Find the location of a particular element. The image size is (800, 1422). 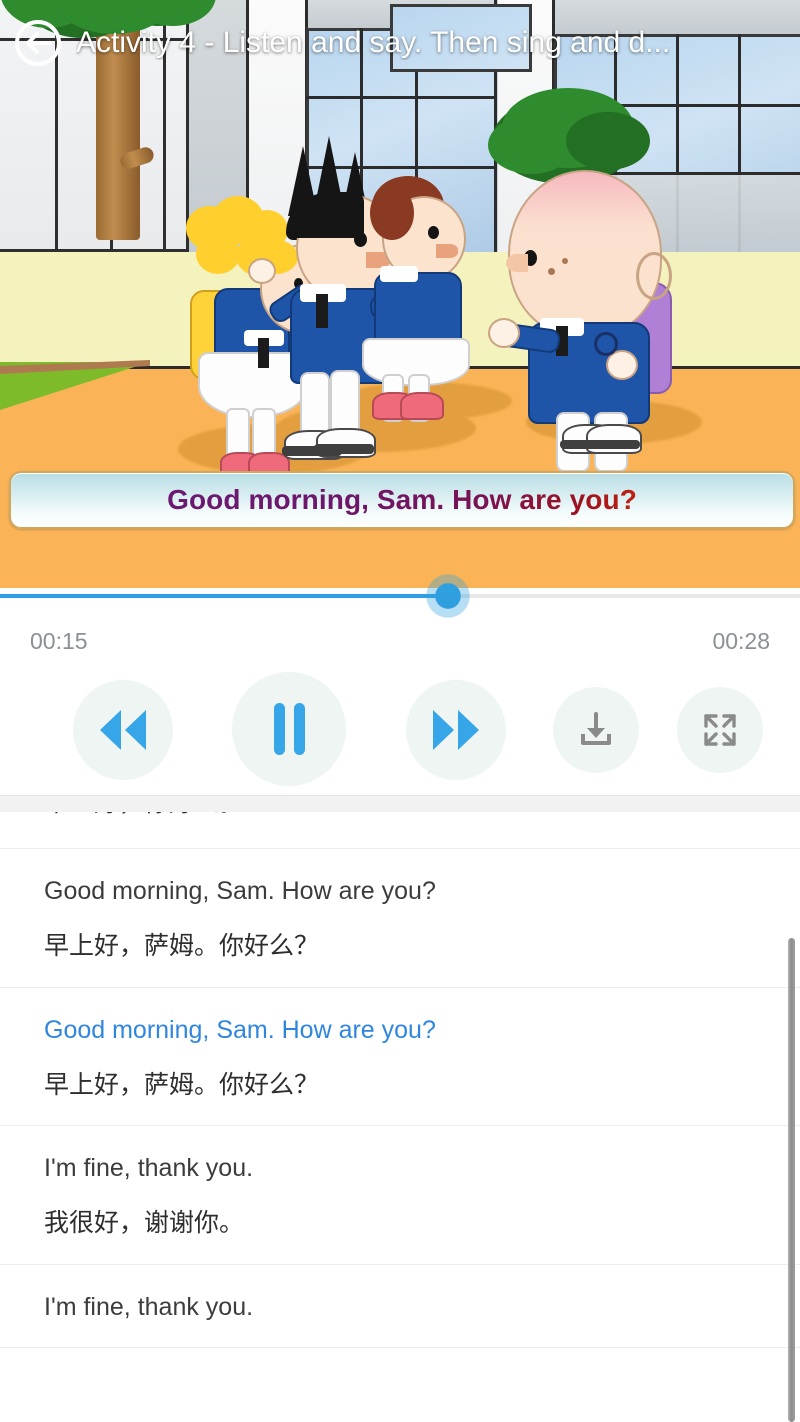

seek-bar is located at coordinates (400, 596).